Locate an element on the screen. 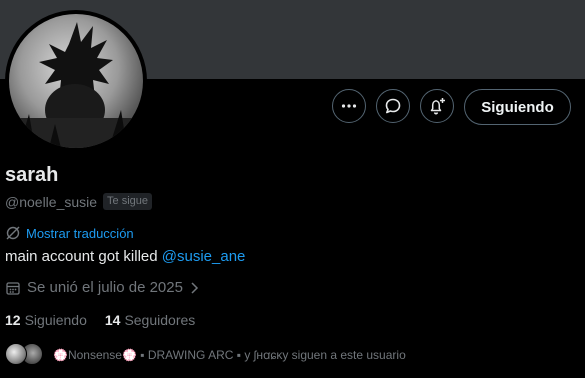 The image size is (585, 378). follows-you-badge: Te sigue is located at coordinates (128, 201).